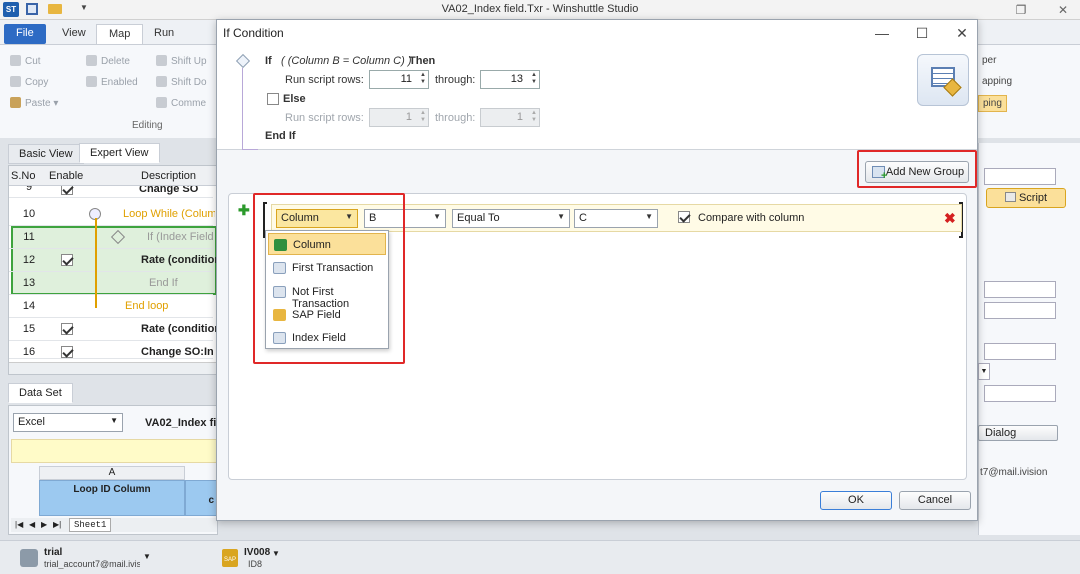 The height and width of the screenshot is (574, 1080). I want to click on column-header-a: A, so click(112, 473).